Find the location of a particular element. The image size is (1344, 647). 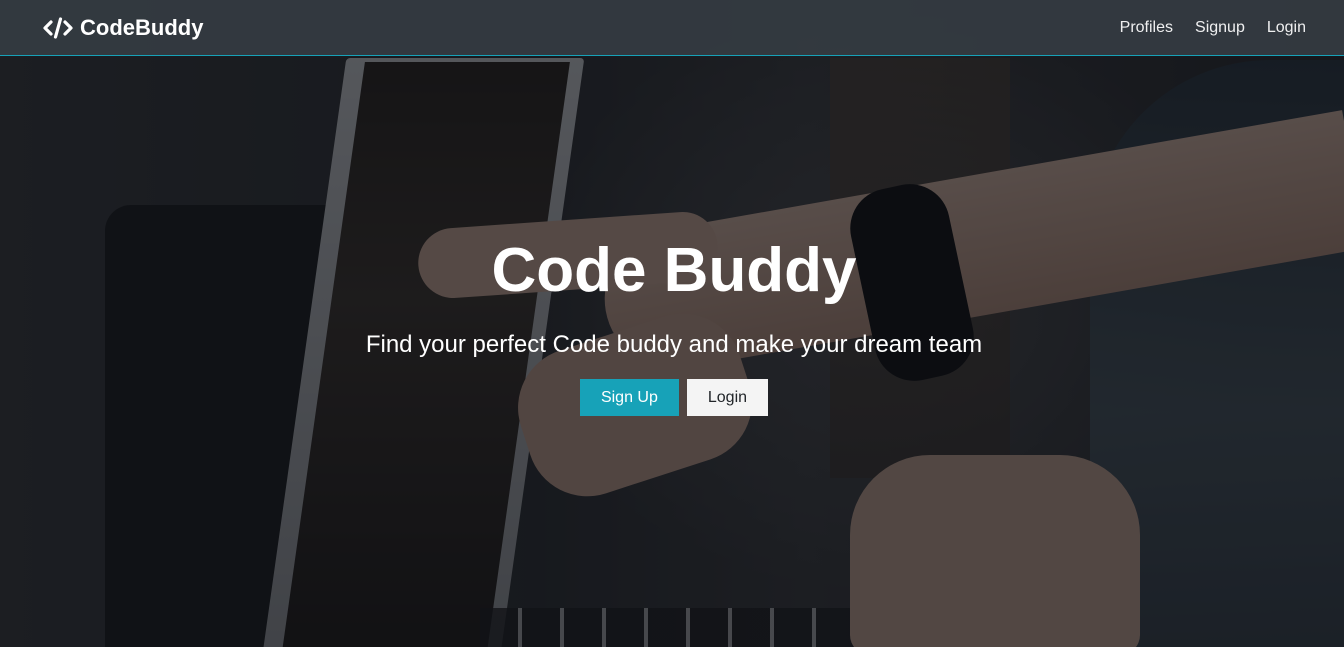

nav-link-login: Login is located at coordinates (1286, 28).